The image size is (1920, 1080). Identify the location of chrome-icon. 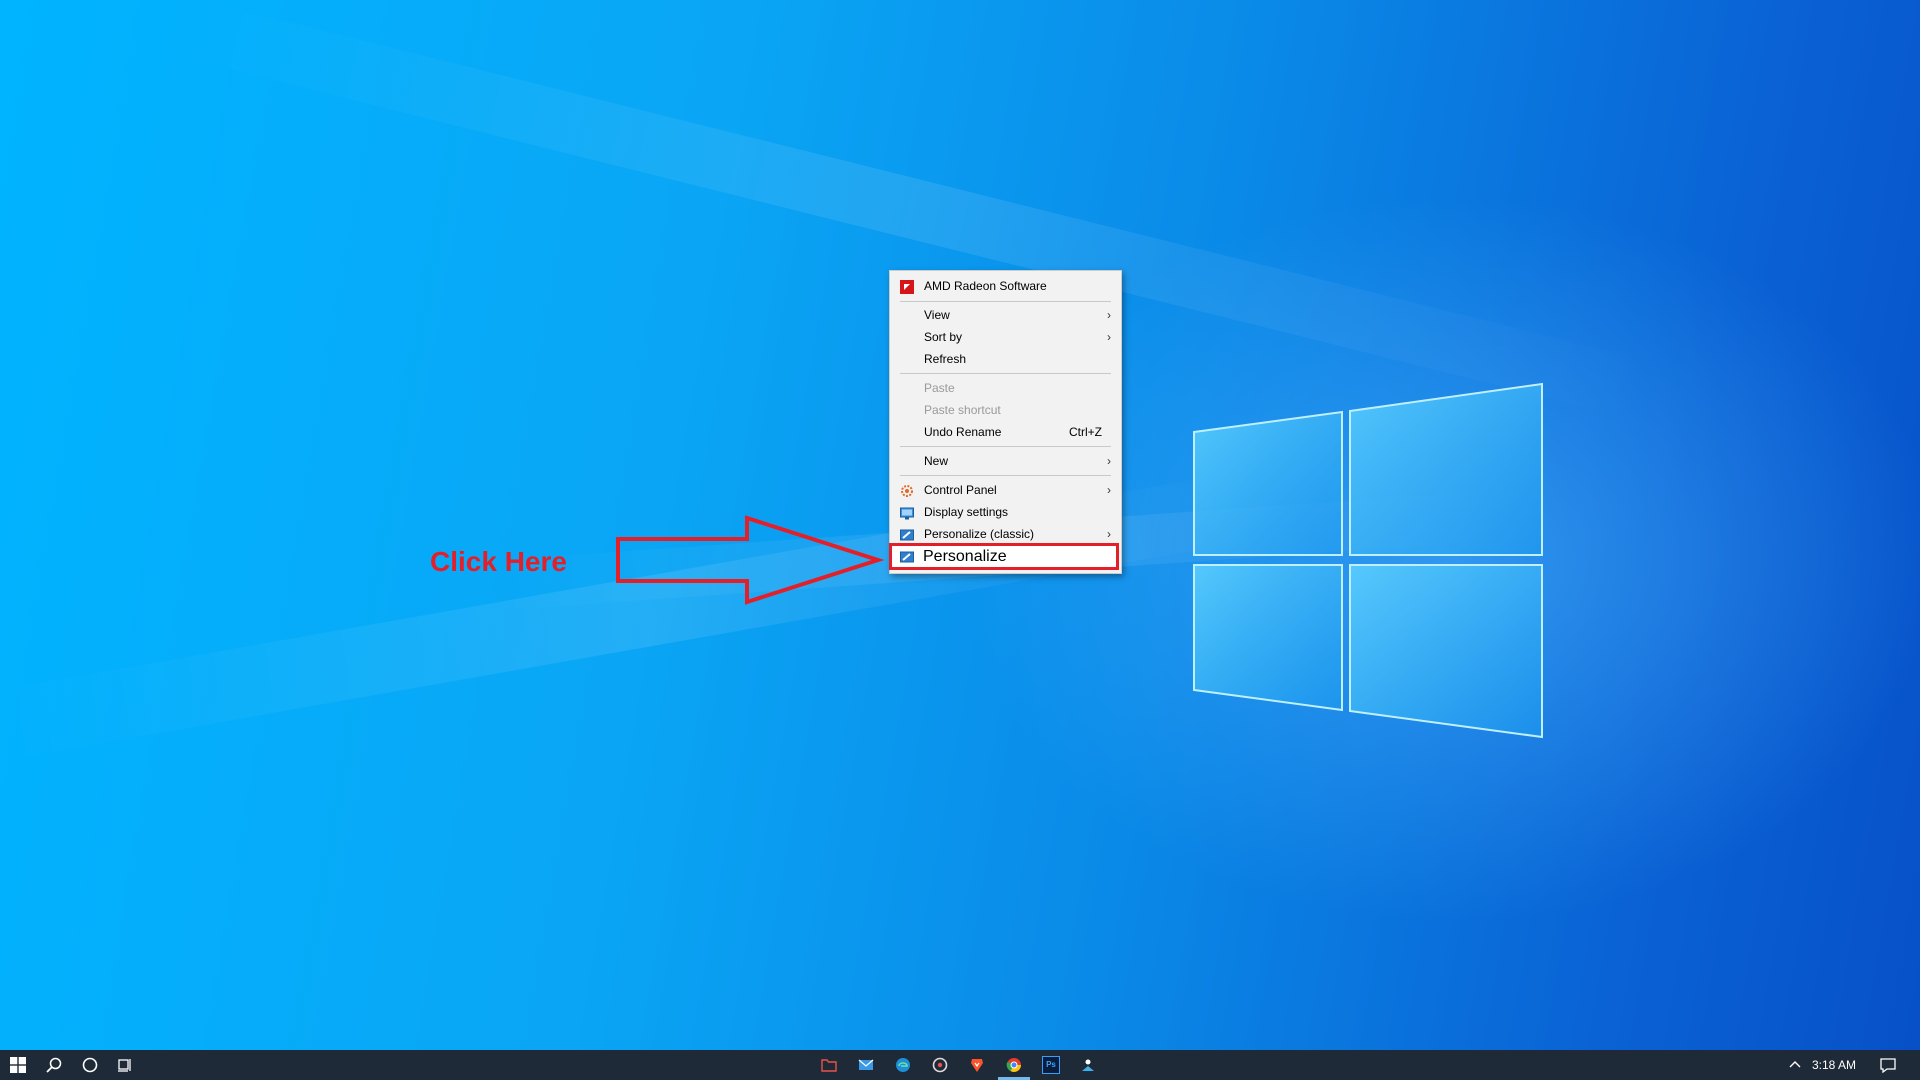
(1014, 1065).